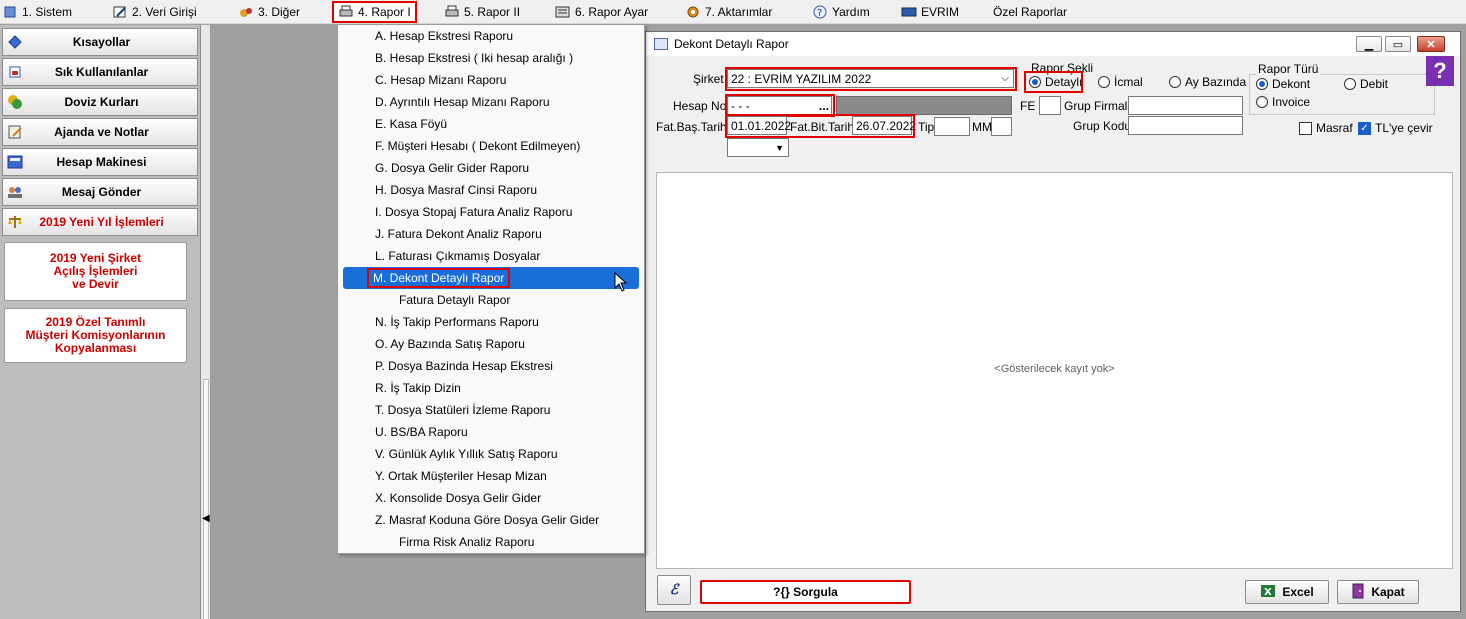 This screenshot has width=1466, height=619. I want to click on printer-icon, so click(452, 12).